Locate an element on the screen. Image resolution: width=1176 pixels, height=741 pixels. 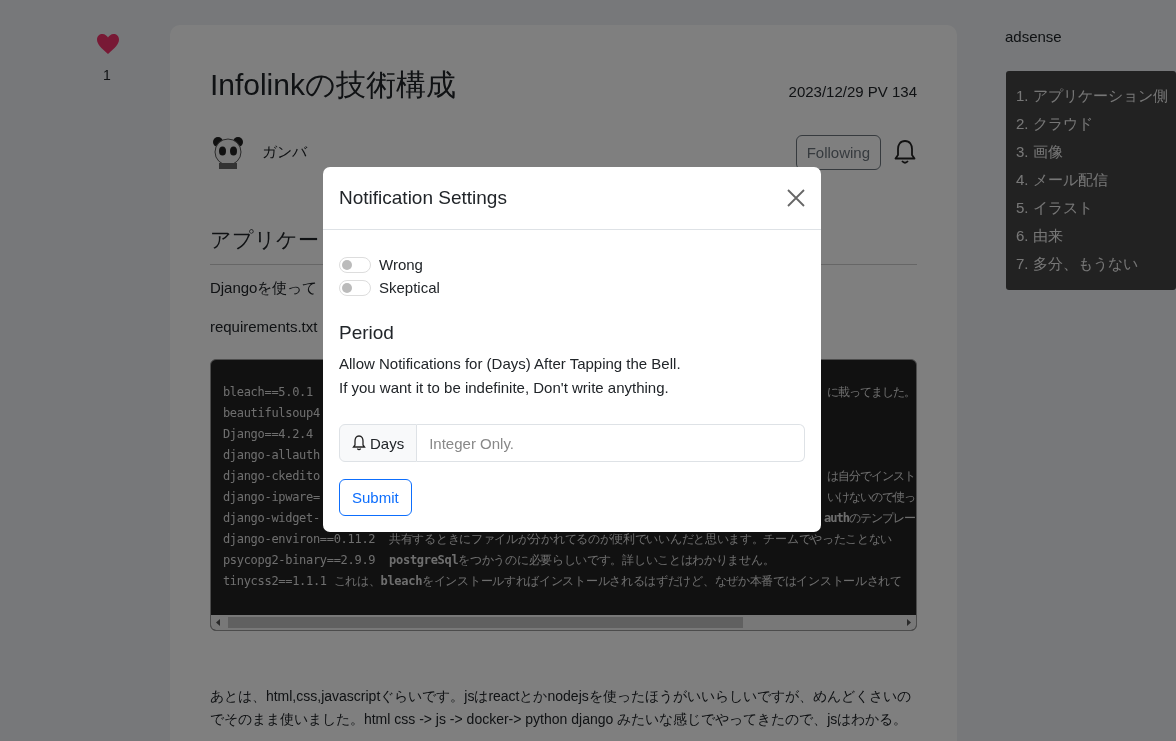
description-text: If you want it to be indefinite, Don't write anything. is located at coordinates (504, 388).